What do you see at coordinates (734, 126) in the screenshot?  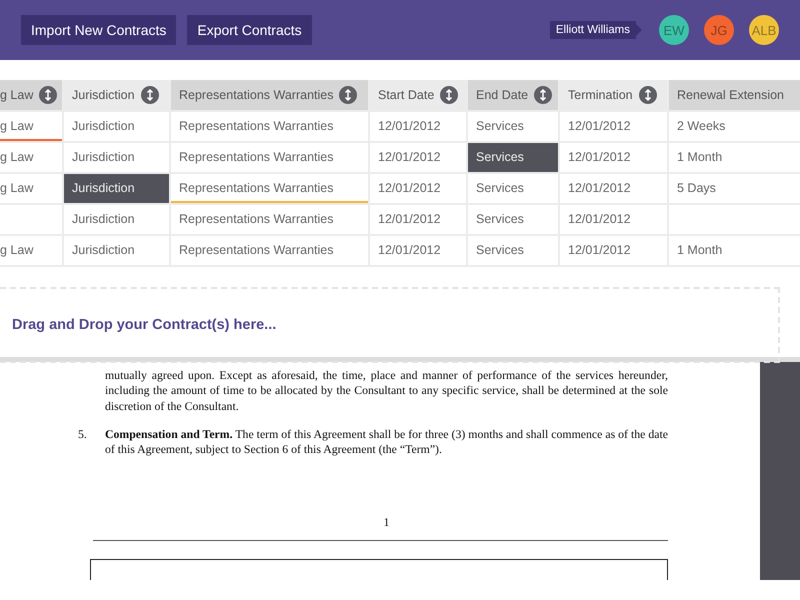 I see `table-cell: 2 Weeks` at bounding box center [734, 126].